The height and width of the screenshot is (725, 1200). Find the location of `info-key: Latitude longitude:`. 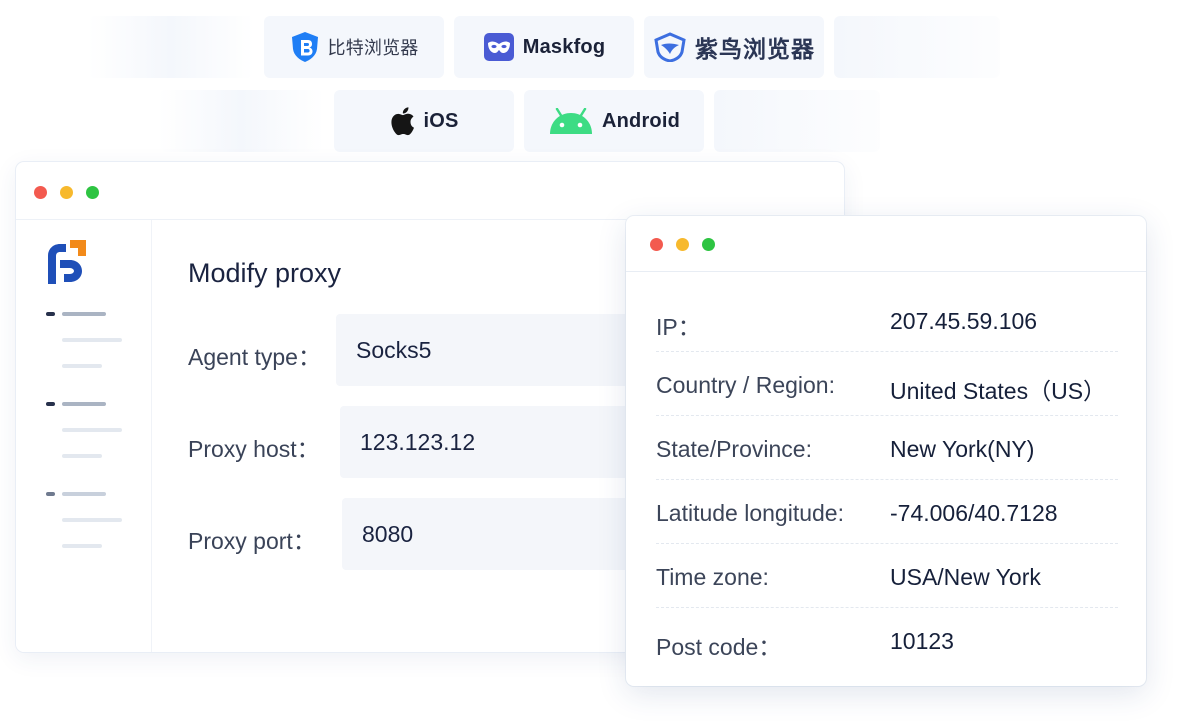

info-key: Latitude longitude: is located at coordinates (750, 513).